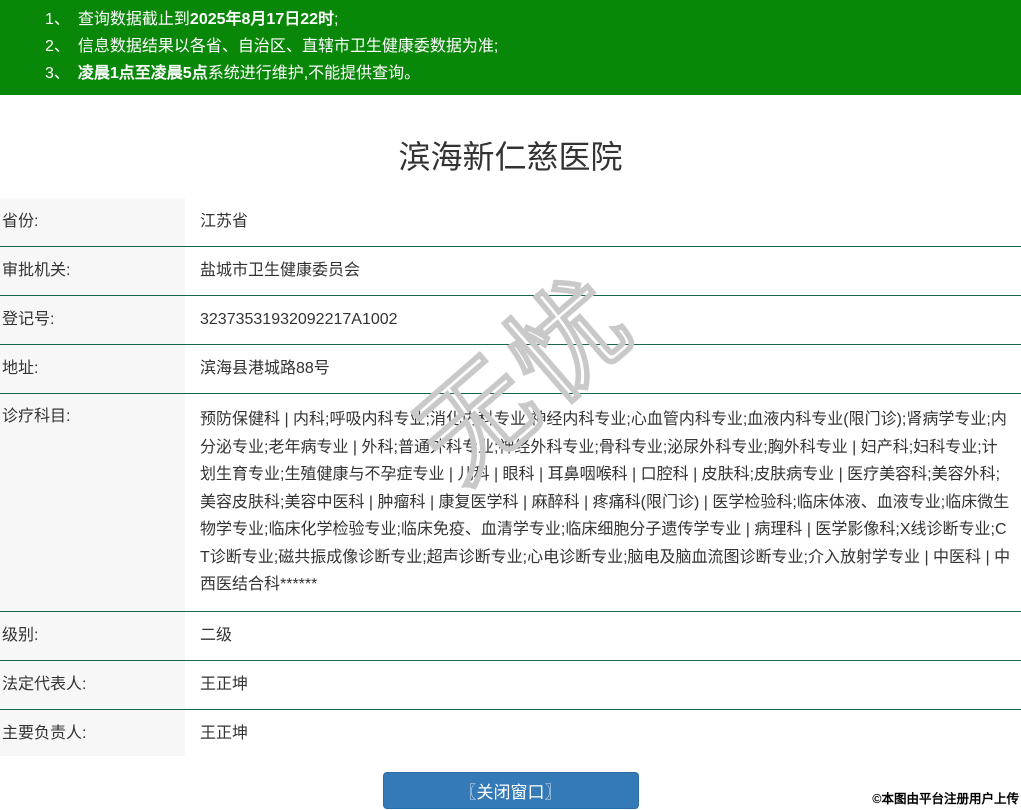  Describe the element at coordinates (216, 635) in the screenshot. I see `row-value: 二级` at that location.